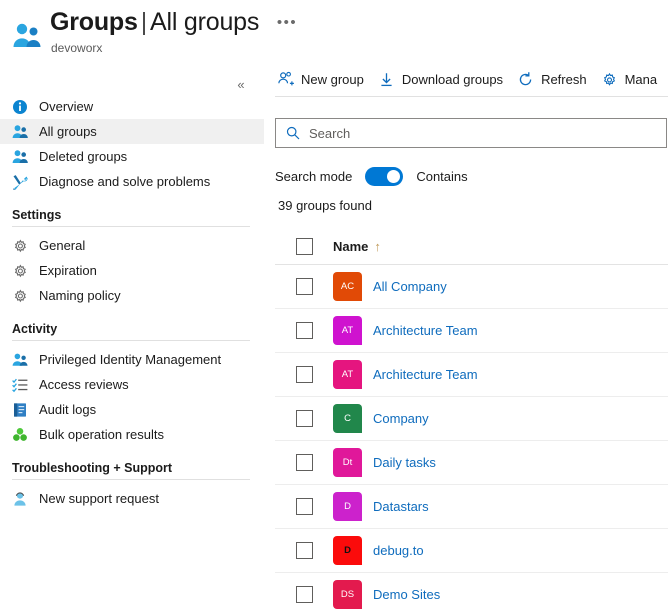 The height and width of the screenshot is (609, 668). Describe the element at coordinates (92, 468) in the screenshot. I see `sidebar-group-title-troubleshooting: Troubleshooting + Support` at that location.